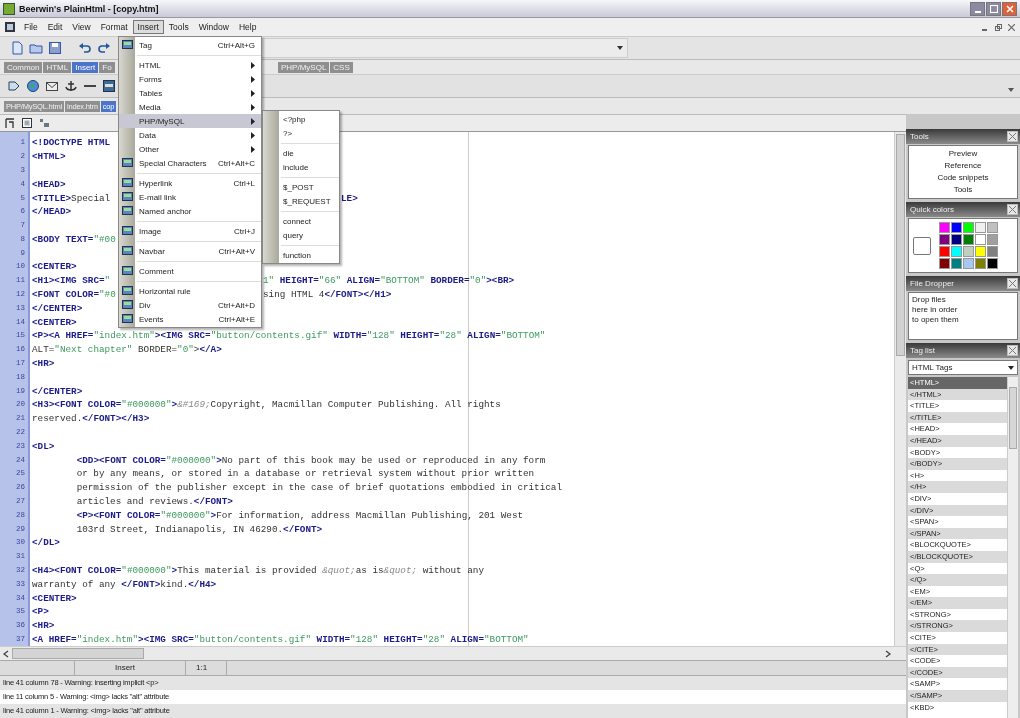 Image resolution: width=1020 pixels, height=718 pixels. Describe the element at coordinates (301, 221) in the screenshot. I see `menu-option: connect` at that location.